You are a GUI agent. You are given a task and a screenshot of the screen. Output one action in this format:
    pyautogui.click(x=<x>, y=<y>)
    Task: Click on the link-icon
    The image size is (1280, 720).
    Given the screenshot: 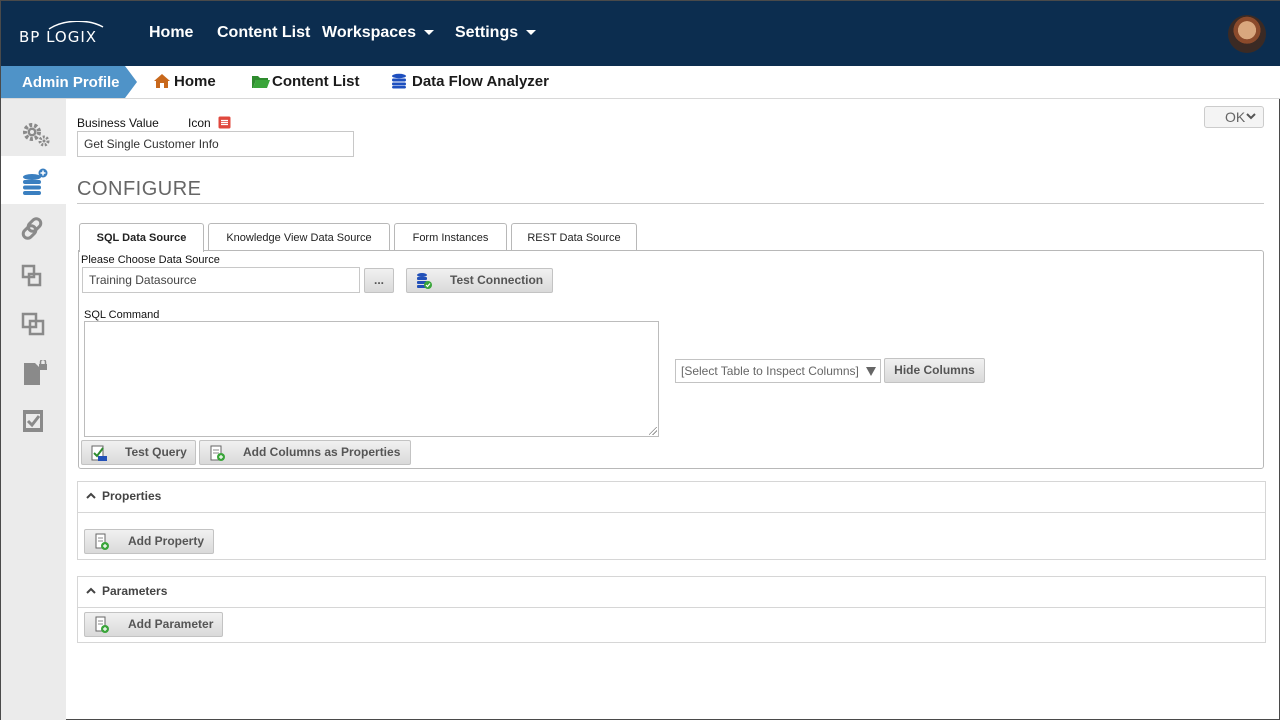 What is the action you would take?
    pyautogui.click(x=32, y=228)
    